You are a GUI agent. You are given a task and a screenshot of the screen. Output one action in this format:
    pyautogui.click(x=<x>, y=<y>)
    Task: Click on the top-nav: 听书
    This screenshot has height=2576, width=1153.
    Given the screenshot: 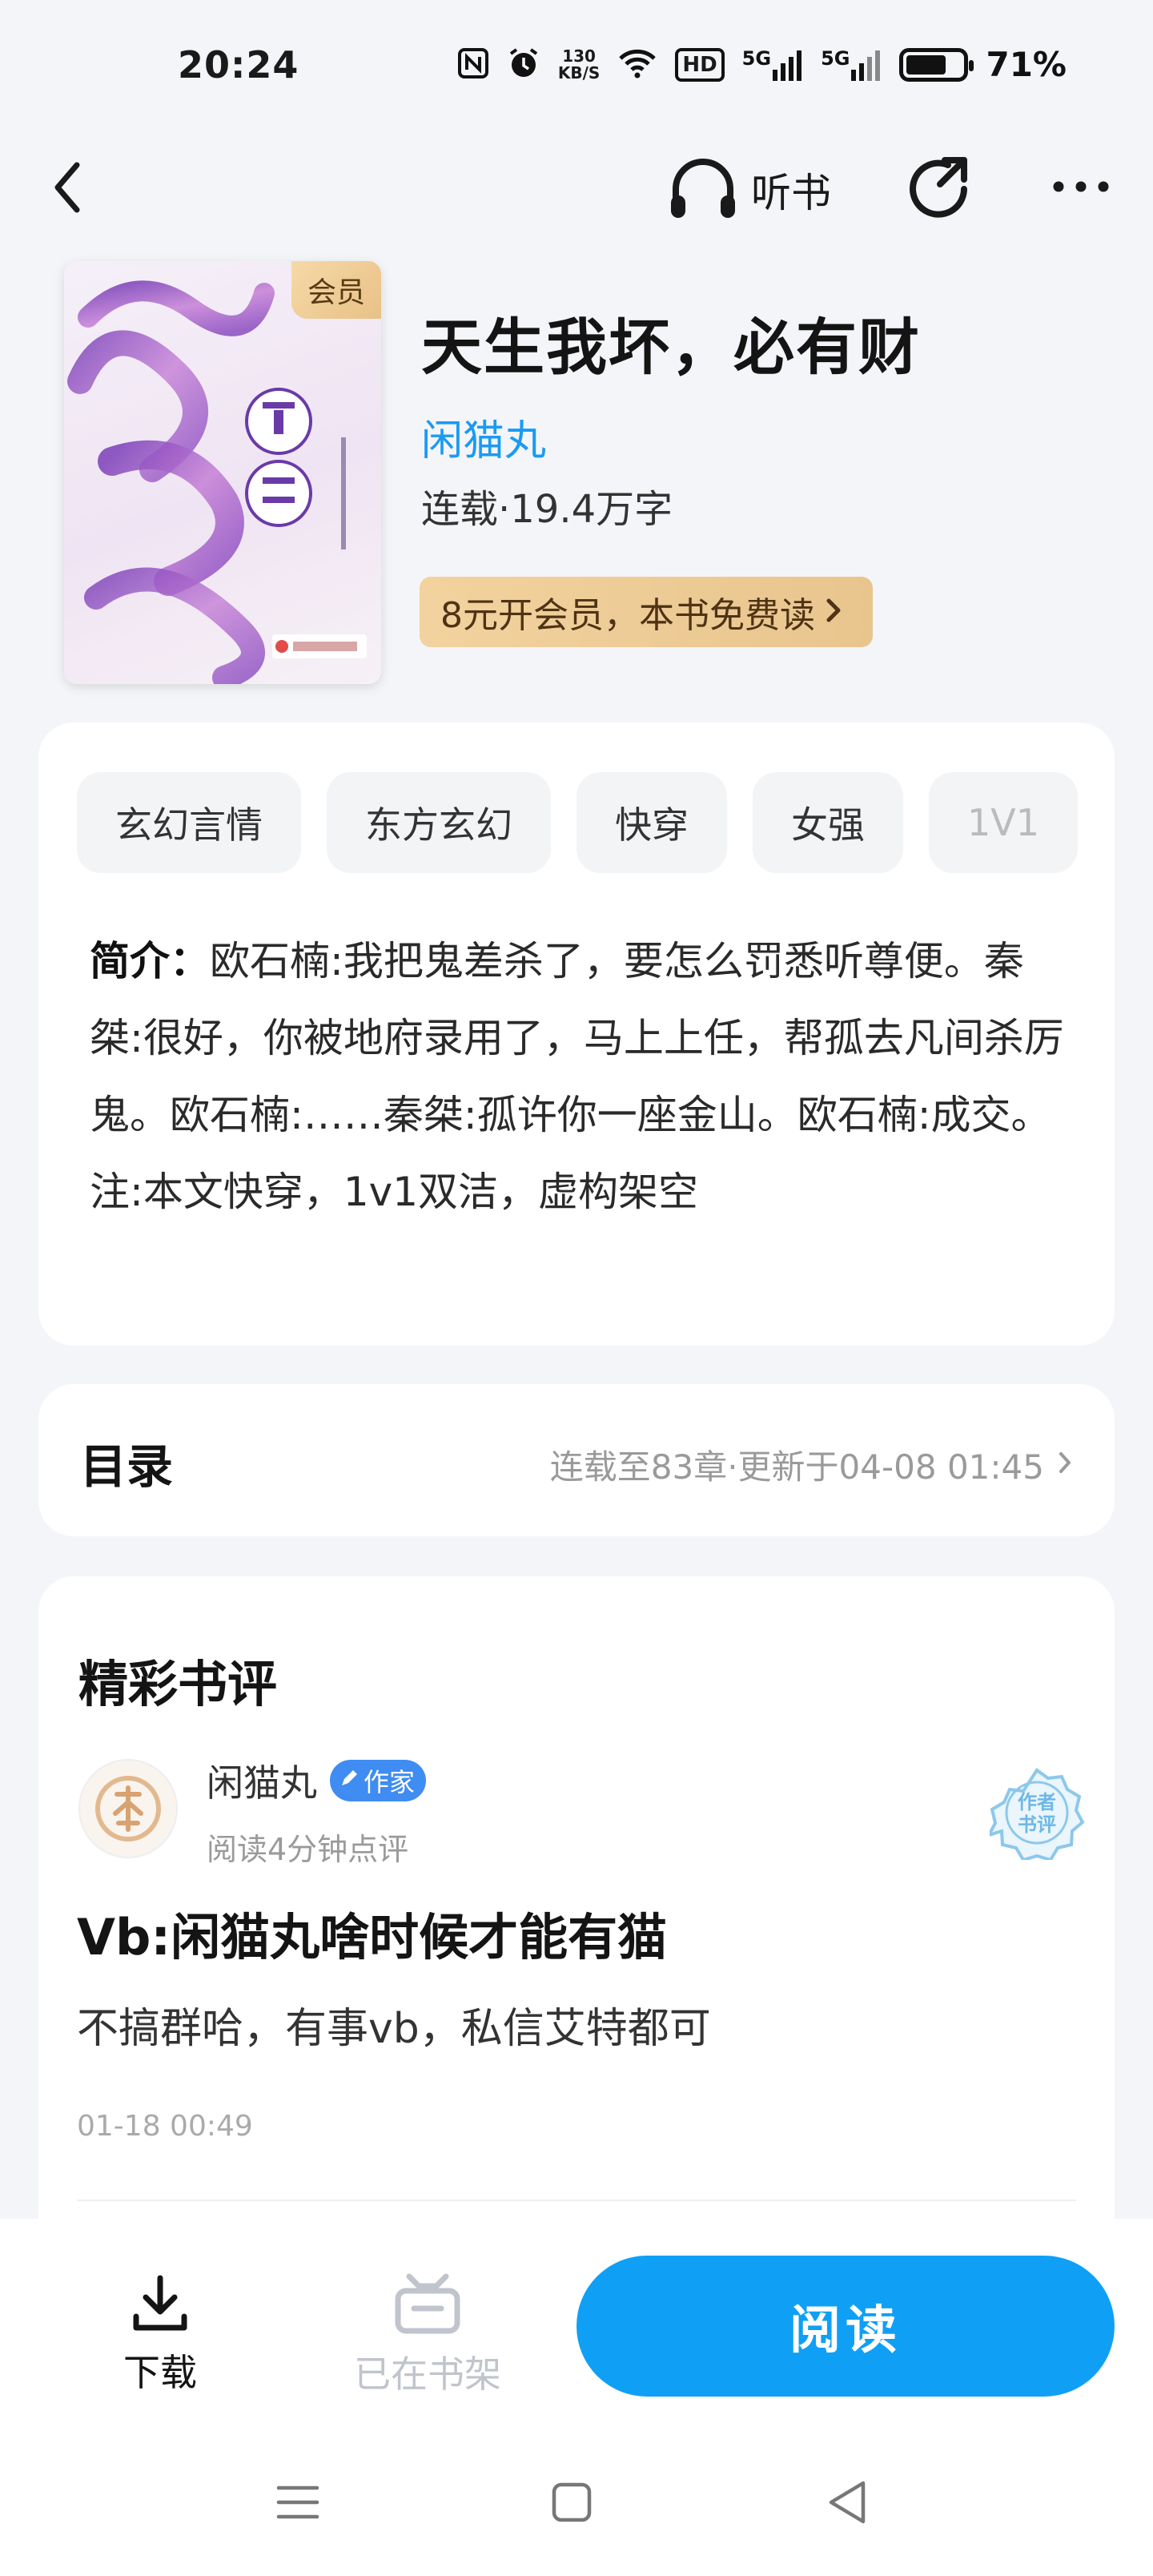 What is the action you would take?
    pyautogui.click(x=576, y=188)
    